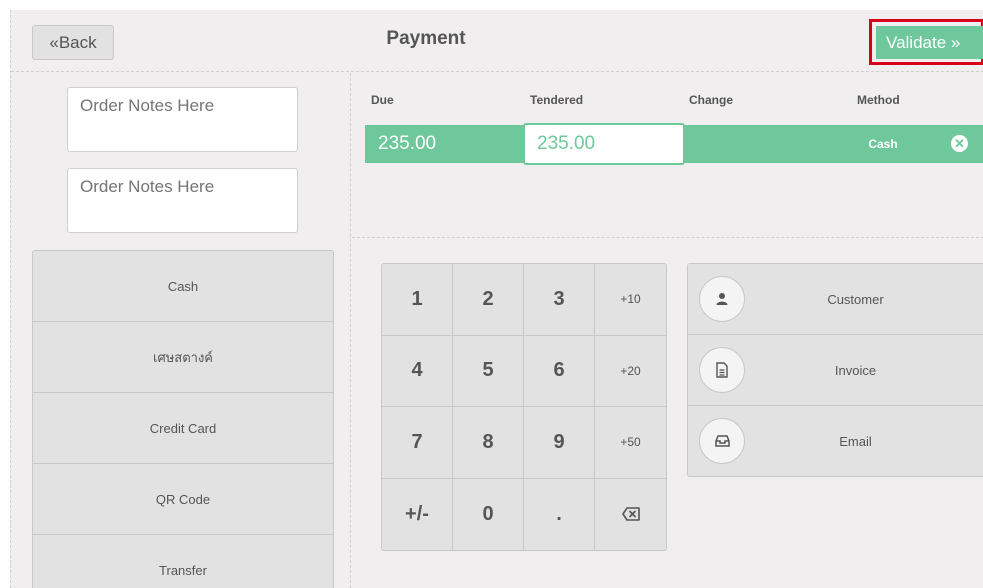  Describe the element at coordinates (855, 299) in the screenshot. I see `customer-label: Customer` at that location.